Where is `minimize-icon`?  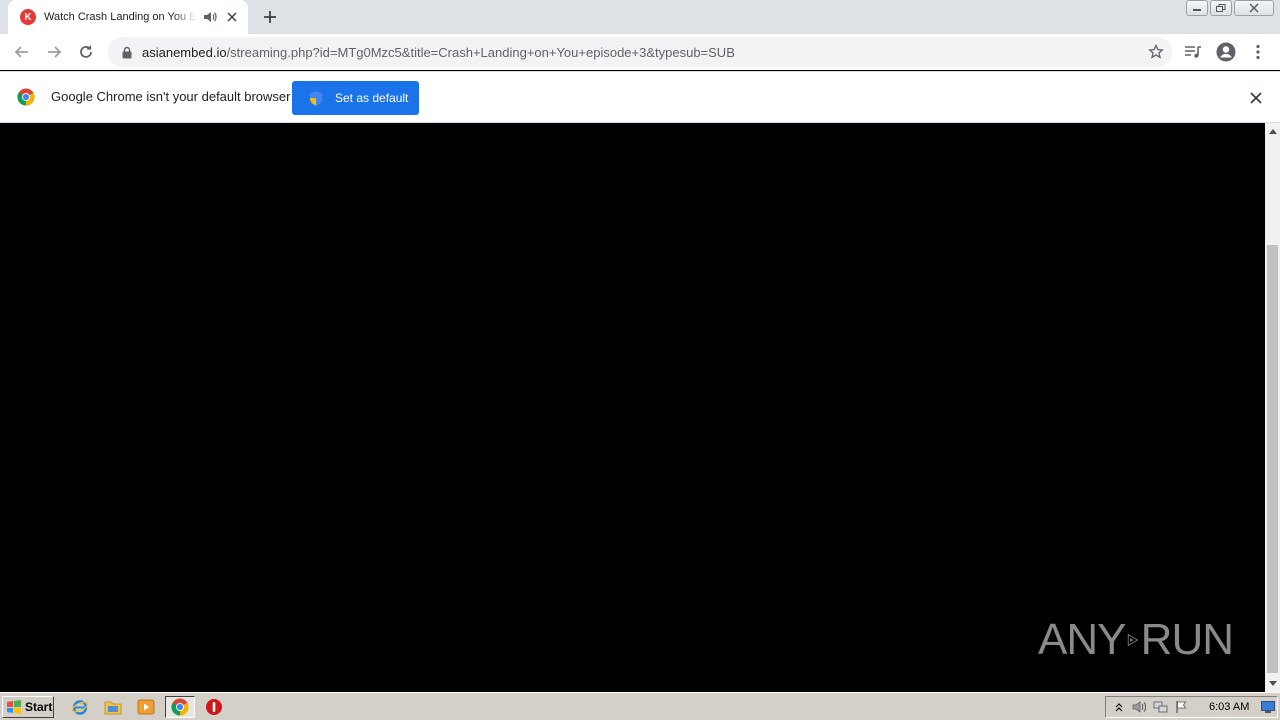
minimize-icon is located at coordinates (1197, 8).